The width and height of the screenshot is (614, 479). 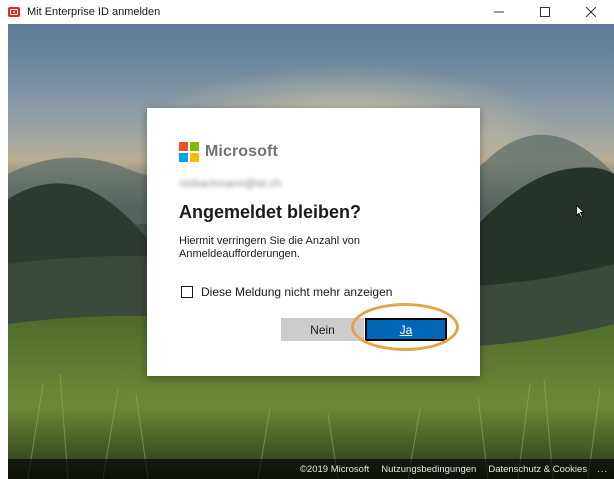 I want to click on no-button: Nein, so click(x=322, y=329).